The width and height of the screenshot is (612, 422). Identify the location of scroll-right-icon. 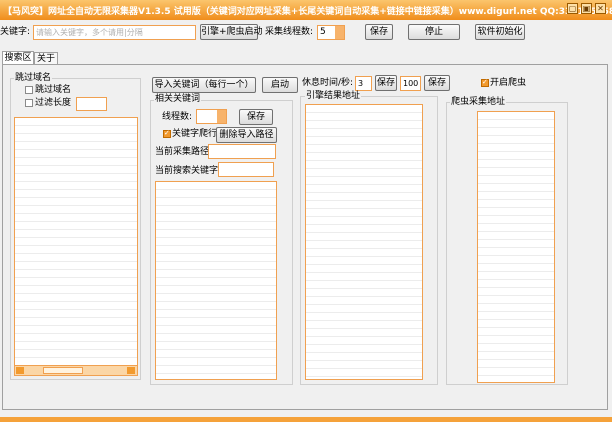
(131, 370).